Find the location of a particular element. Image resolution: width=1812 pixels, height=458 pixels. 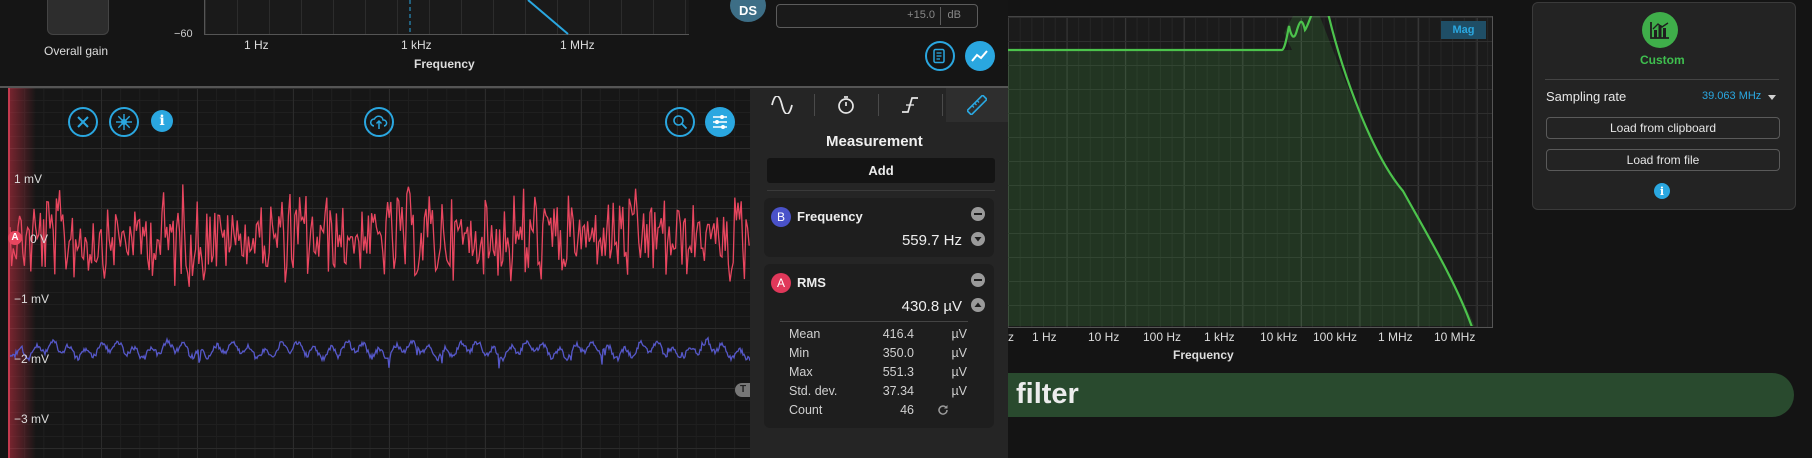

response-chart-icon is located at coordinates (980, 56).